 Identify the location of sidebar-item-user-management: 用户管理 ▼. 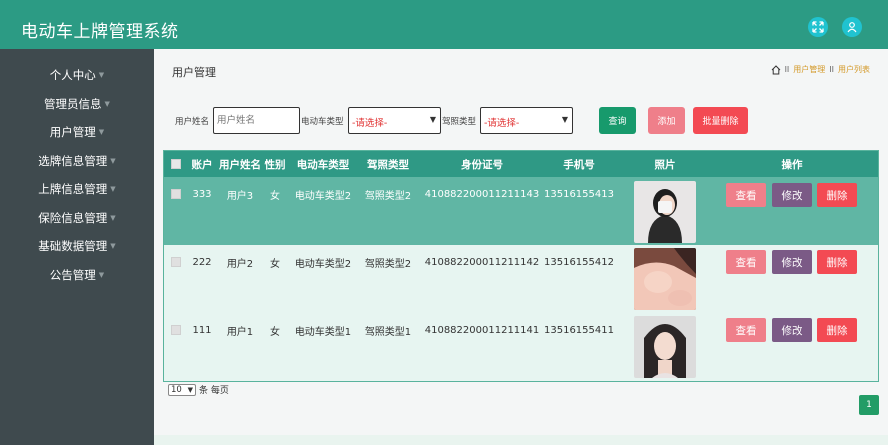
(77, 132).